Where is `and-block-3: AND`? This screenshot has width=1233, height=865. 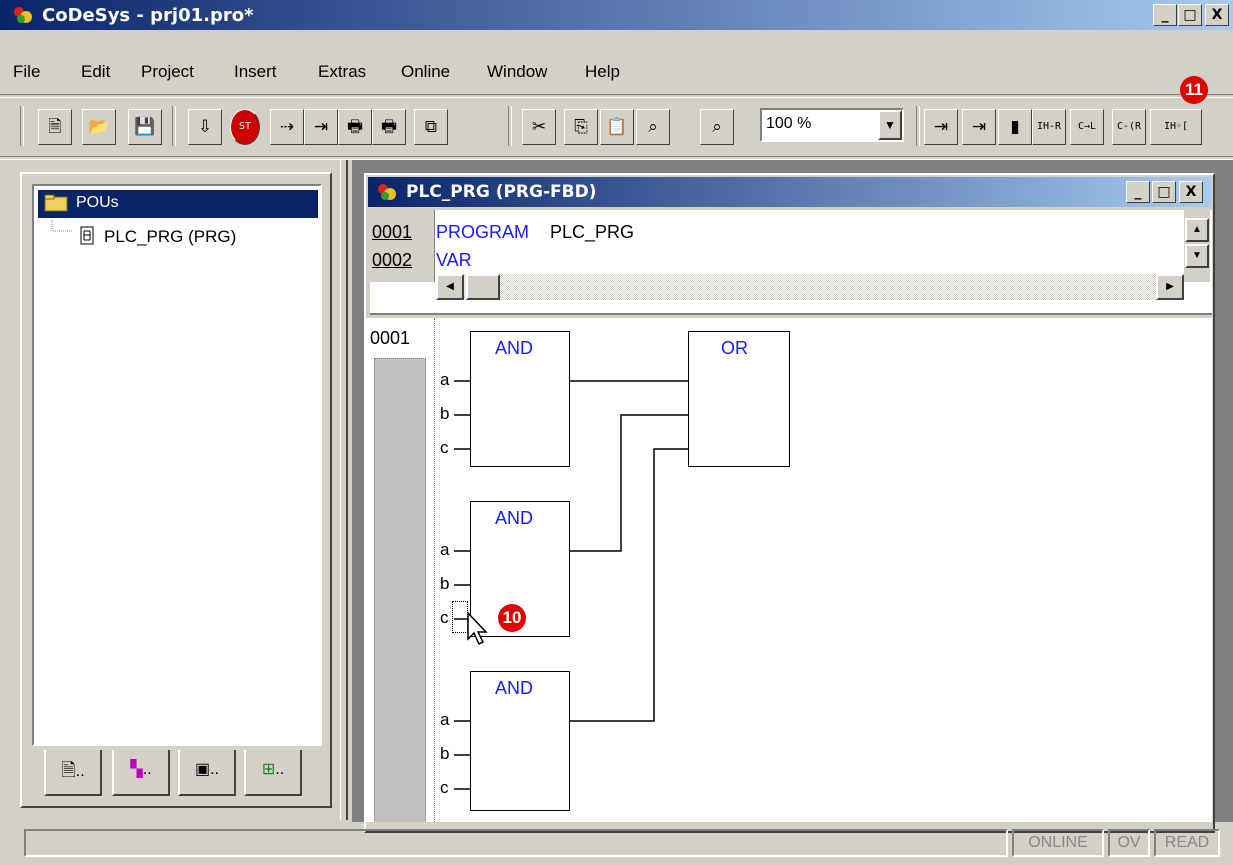
and-block-3: AND is located at coordinates (520, 741).